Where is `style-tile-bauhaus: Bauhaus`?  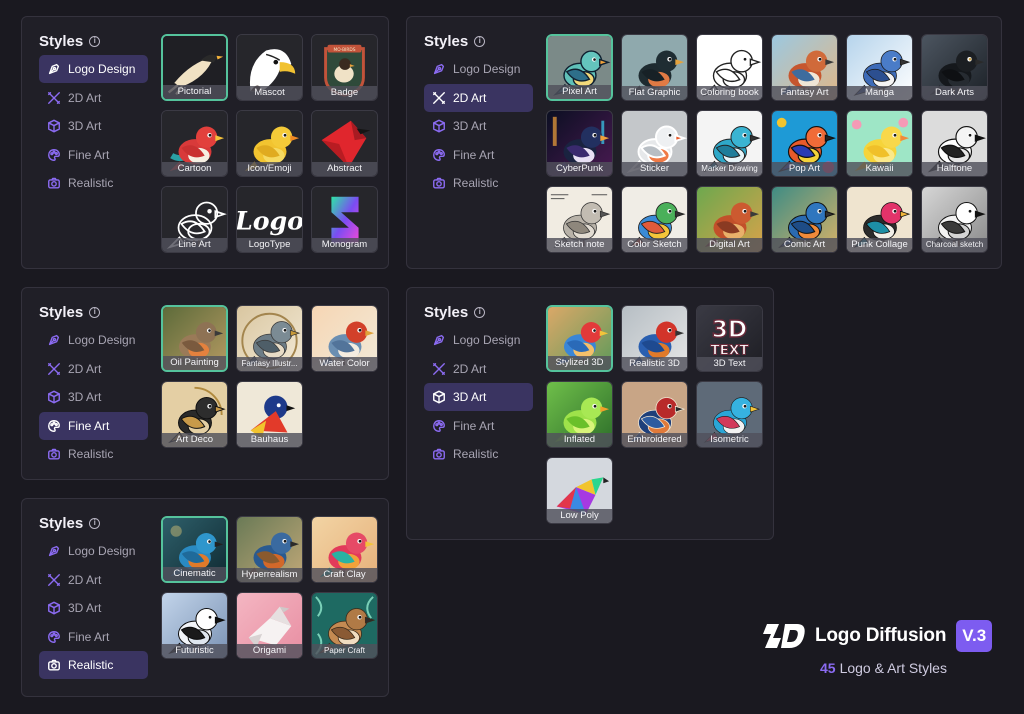
style-tile-bauhaus: Bauhaus is located at coordinates (269, 414).